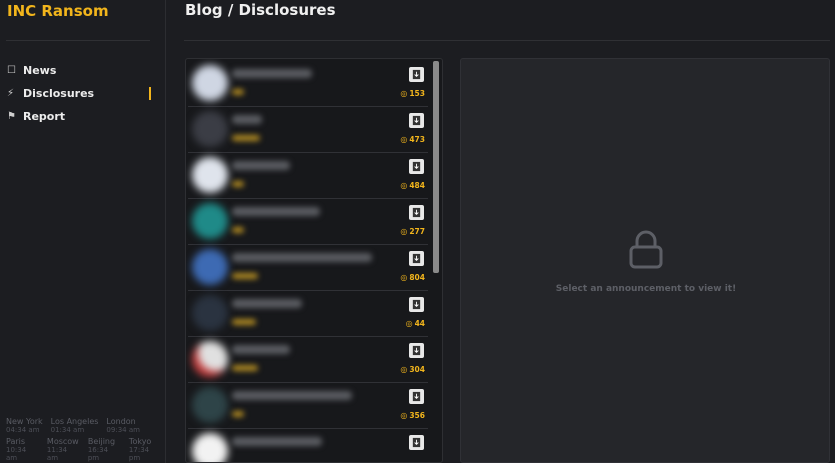 This screenshot has width=835, height=463. What do you see at coordinates (24, 426) in the screenshot?
I see `clock: New York 04:34 am` at bounding box center [24, 426].